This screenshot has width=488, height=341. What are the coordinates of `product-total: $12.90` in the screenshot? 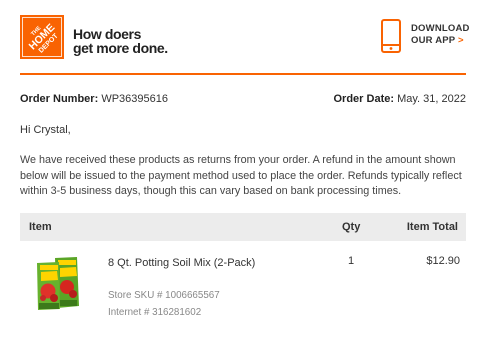 It's located at (443, 261).